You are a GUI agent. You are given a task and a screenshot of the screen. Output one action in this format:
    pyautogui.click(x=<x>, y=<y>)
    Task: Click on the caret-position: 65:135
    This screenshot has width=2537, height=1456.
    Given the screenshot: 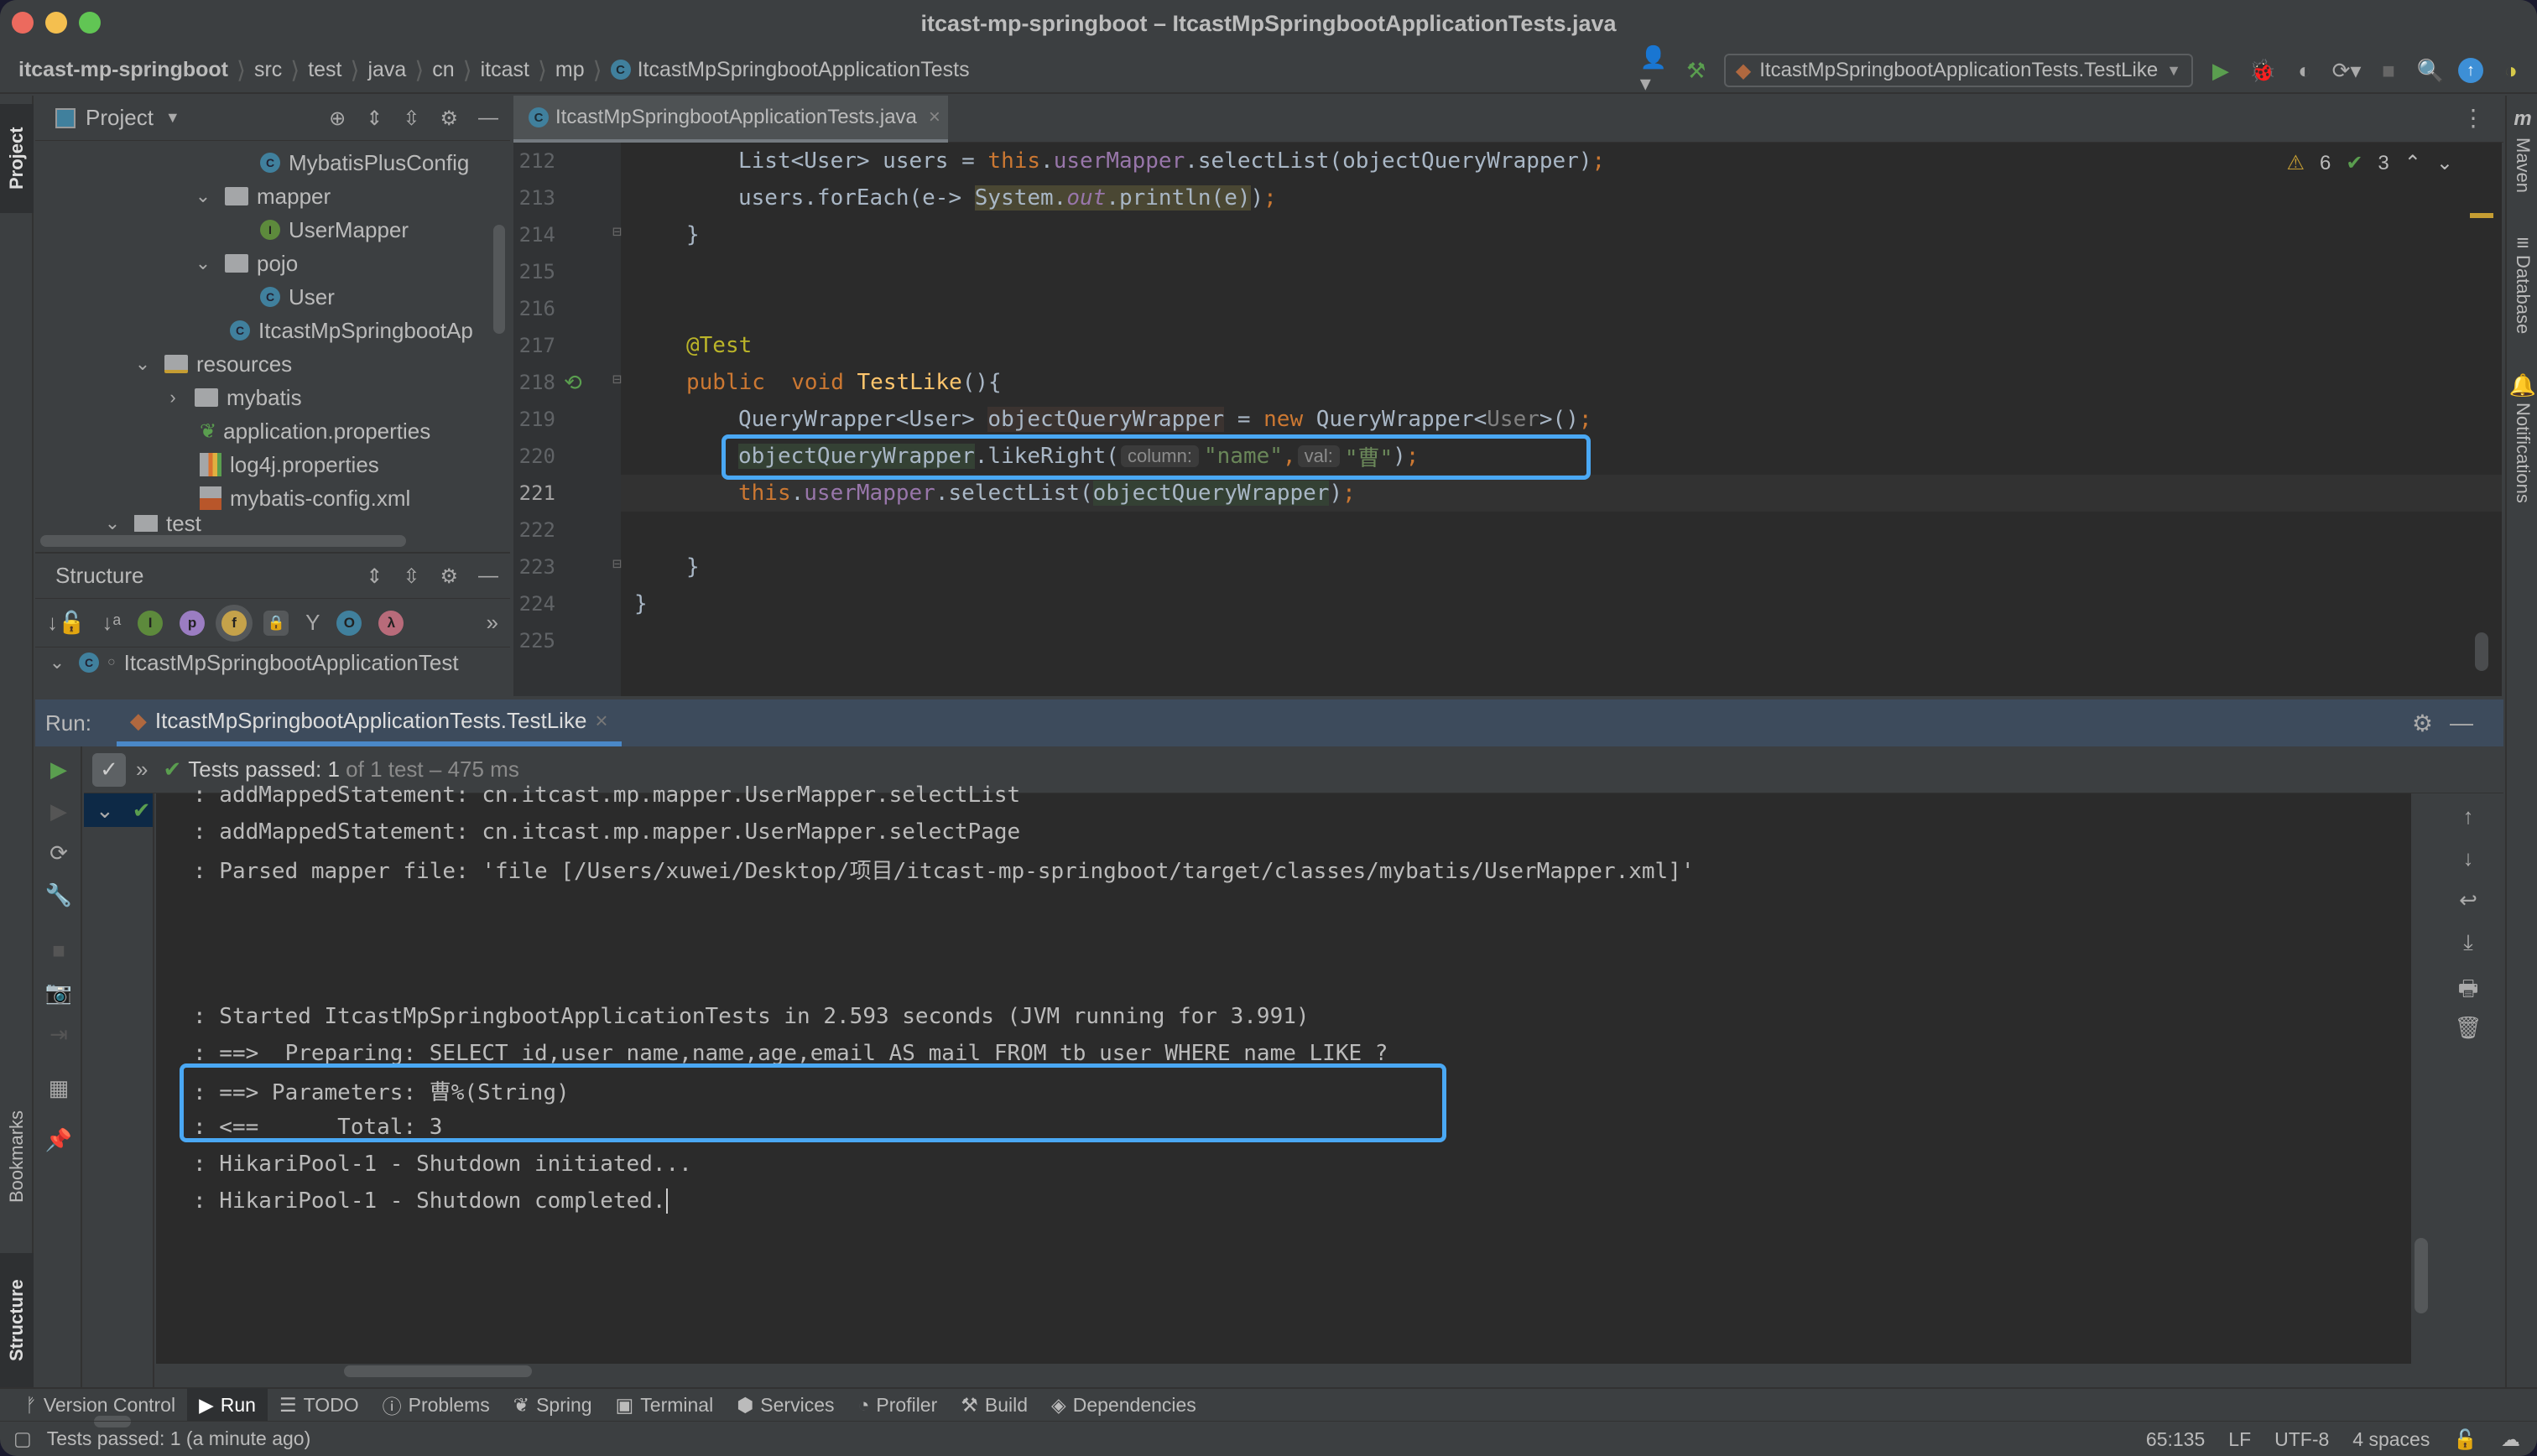 What is the action you would take?
    pyautogui.click(x=2175, y=1439)
    